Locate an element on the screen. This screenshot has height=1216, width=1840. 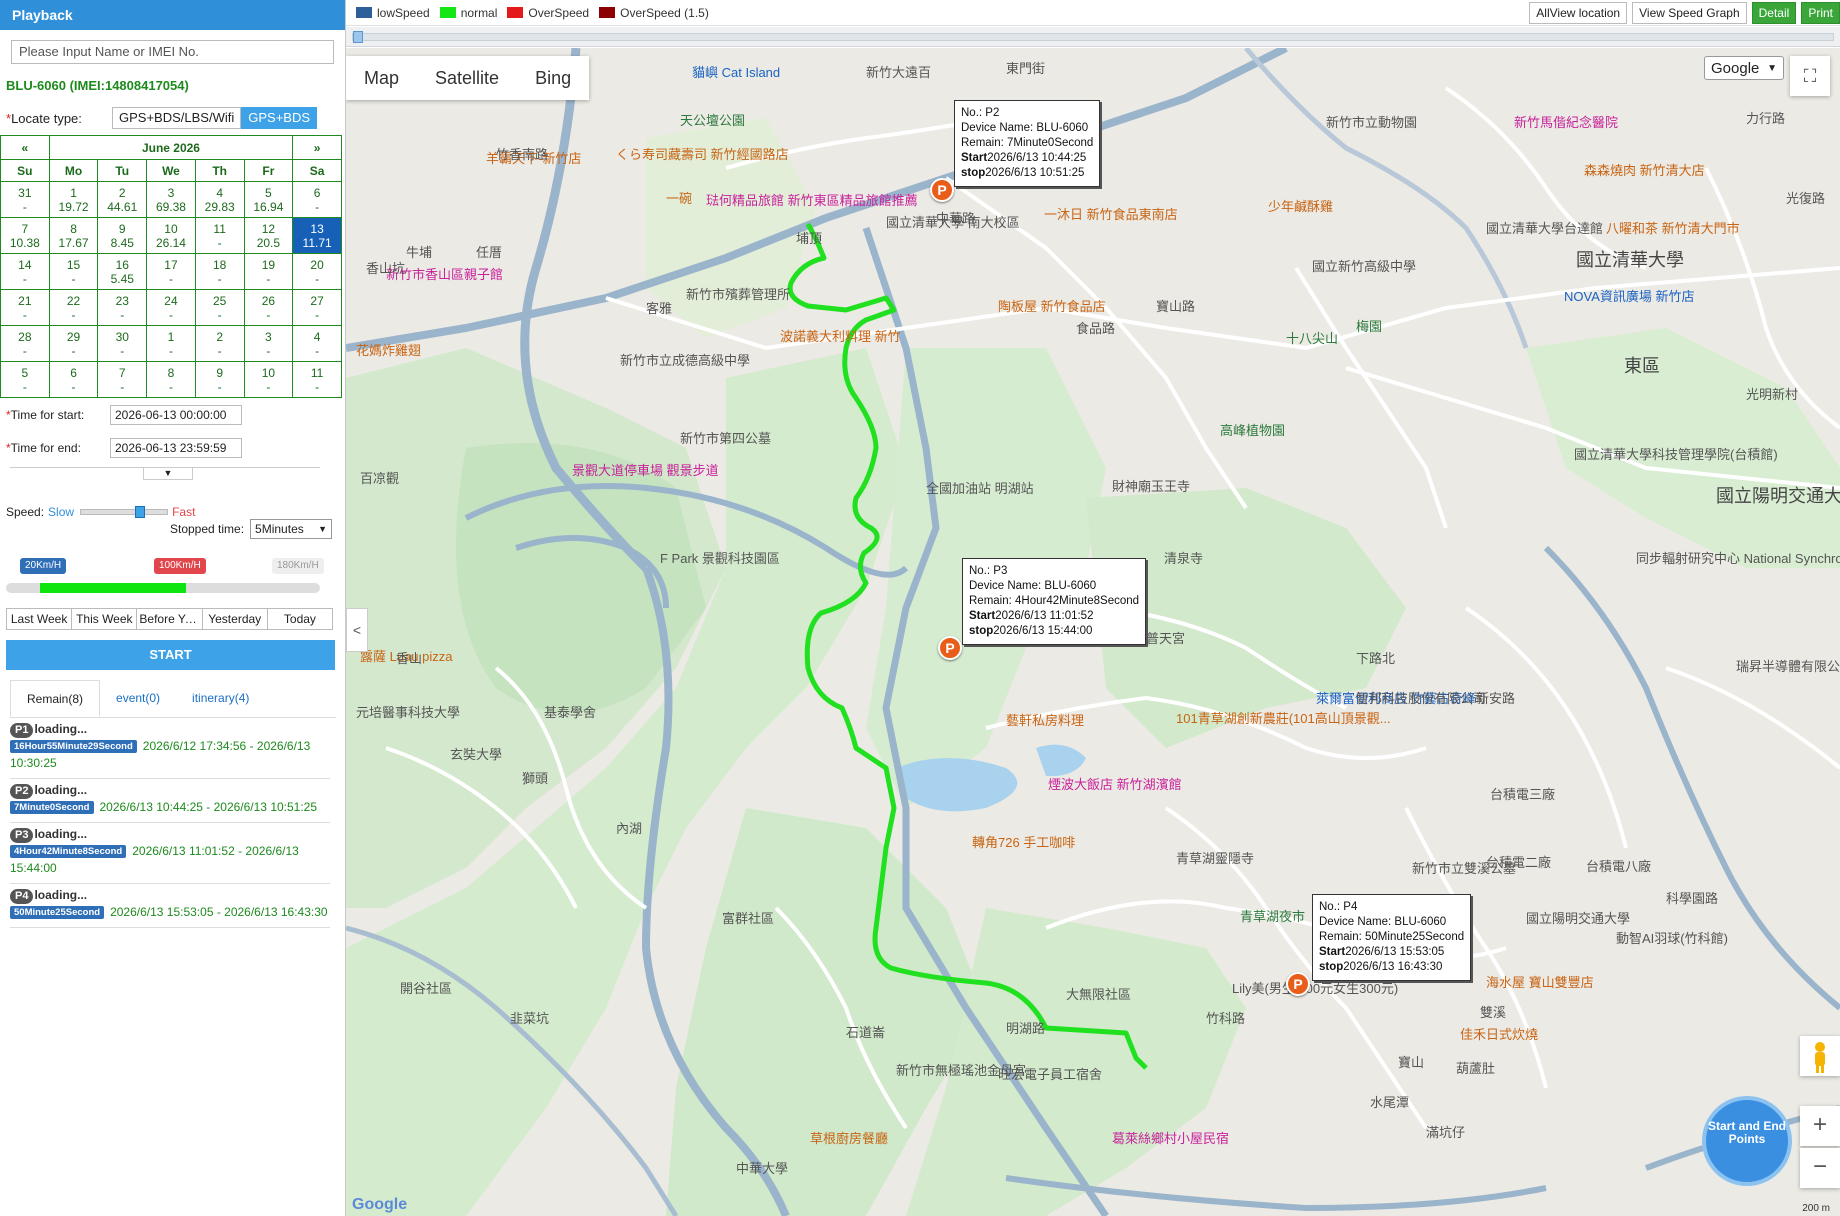
map-poi-label: 雙溪 is located at coordinates (1493, 1011).